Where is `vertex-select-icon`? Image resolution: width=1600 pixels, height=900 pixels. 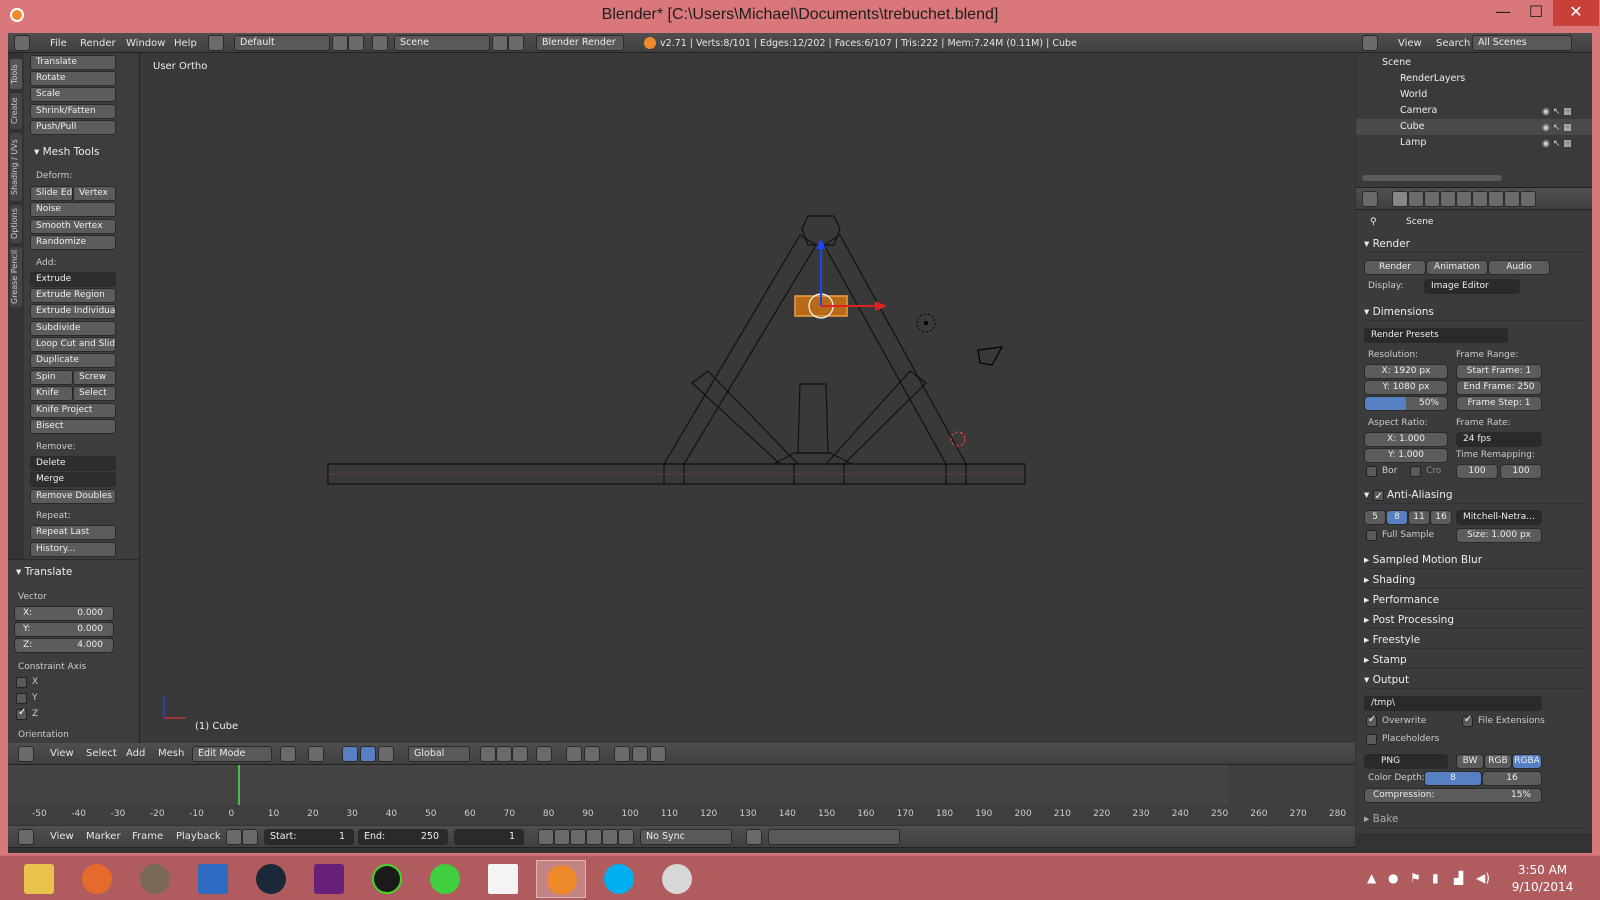
vertex-select-icon is located at coordinates (488, 754).